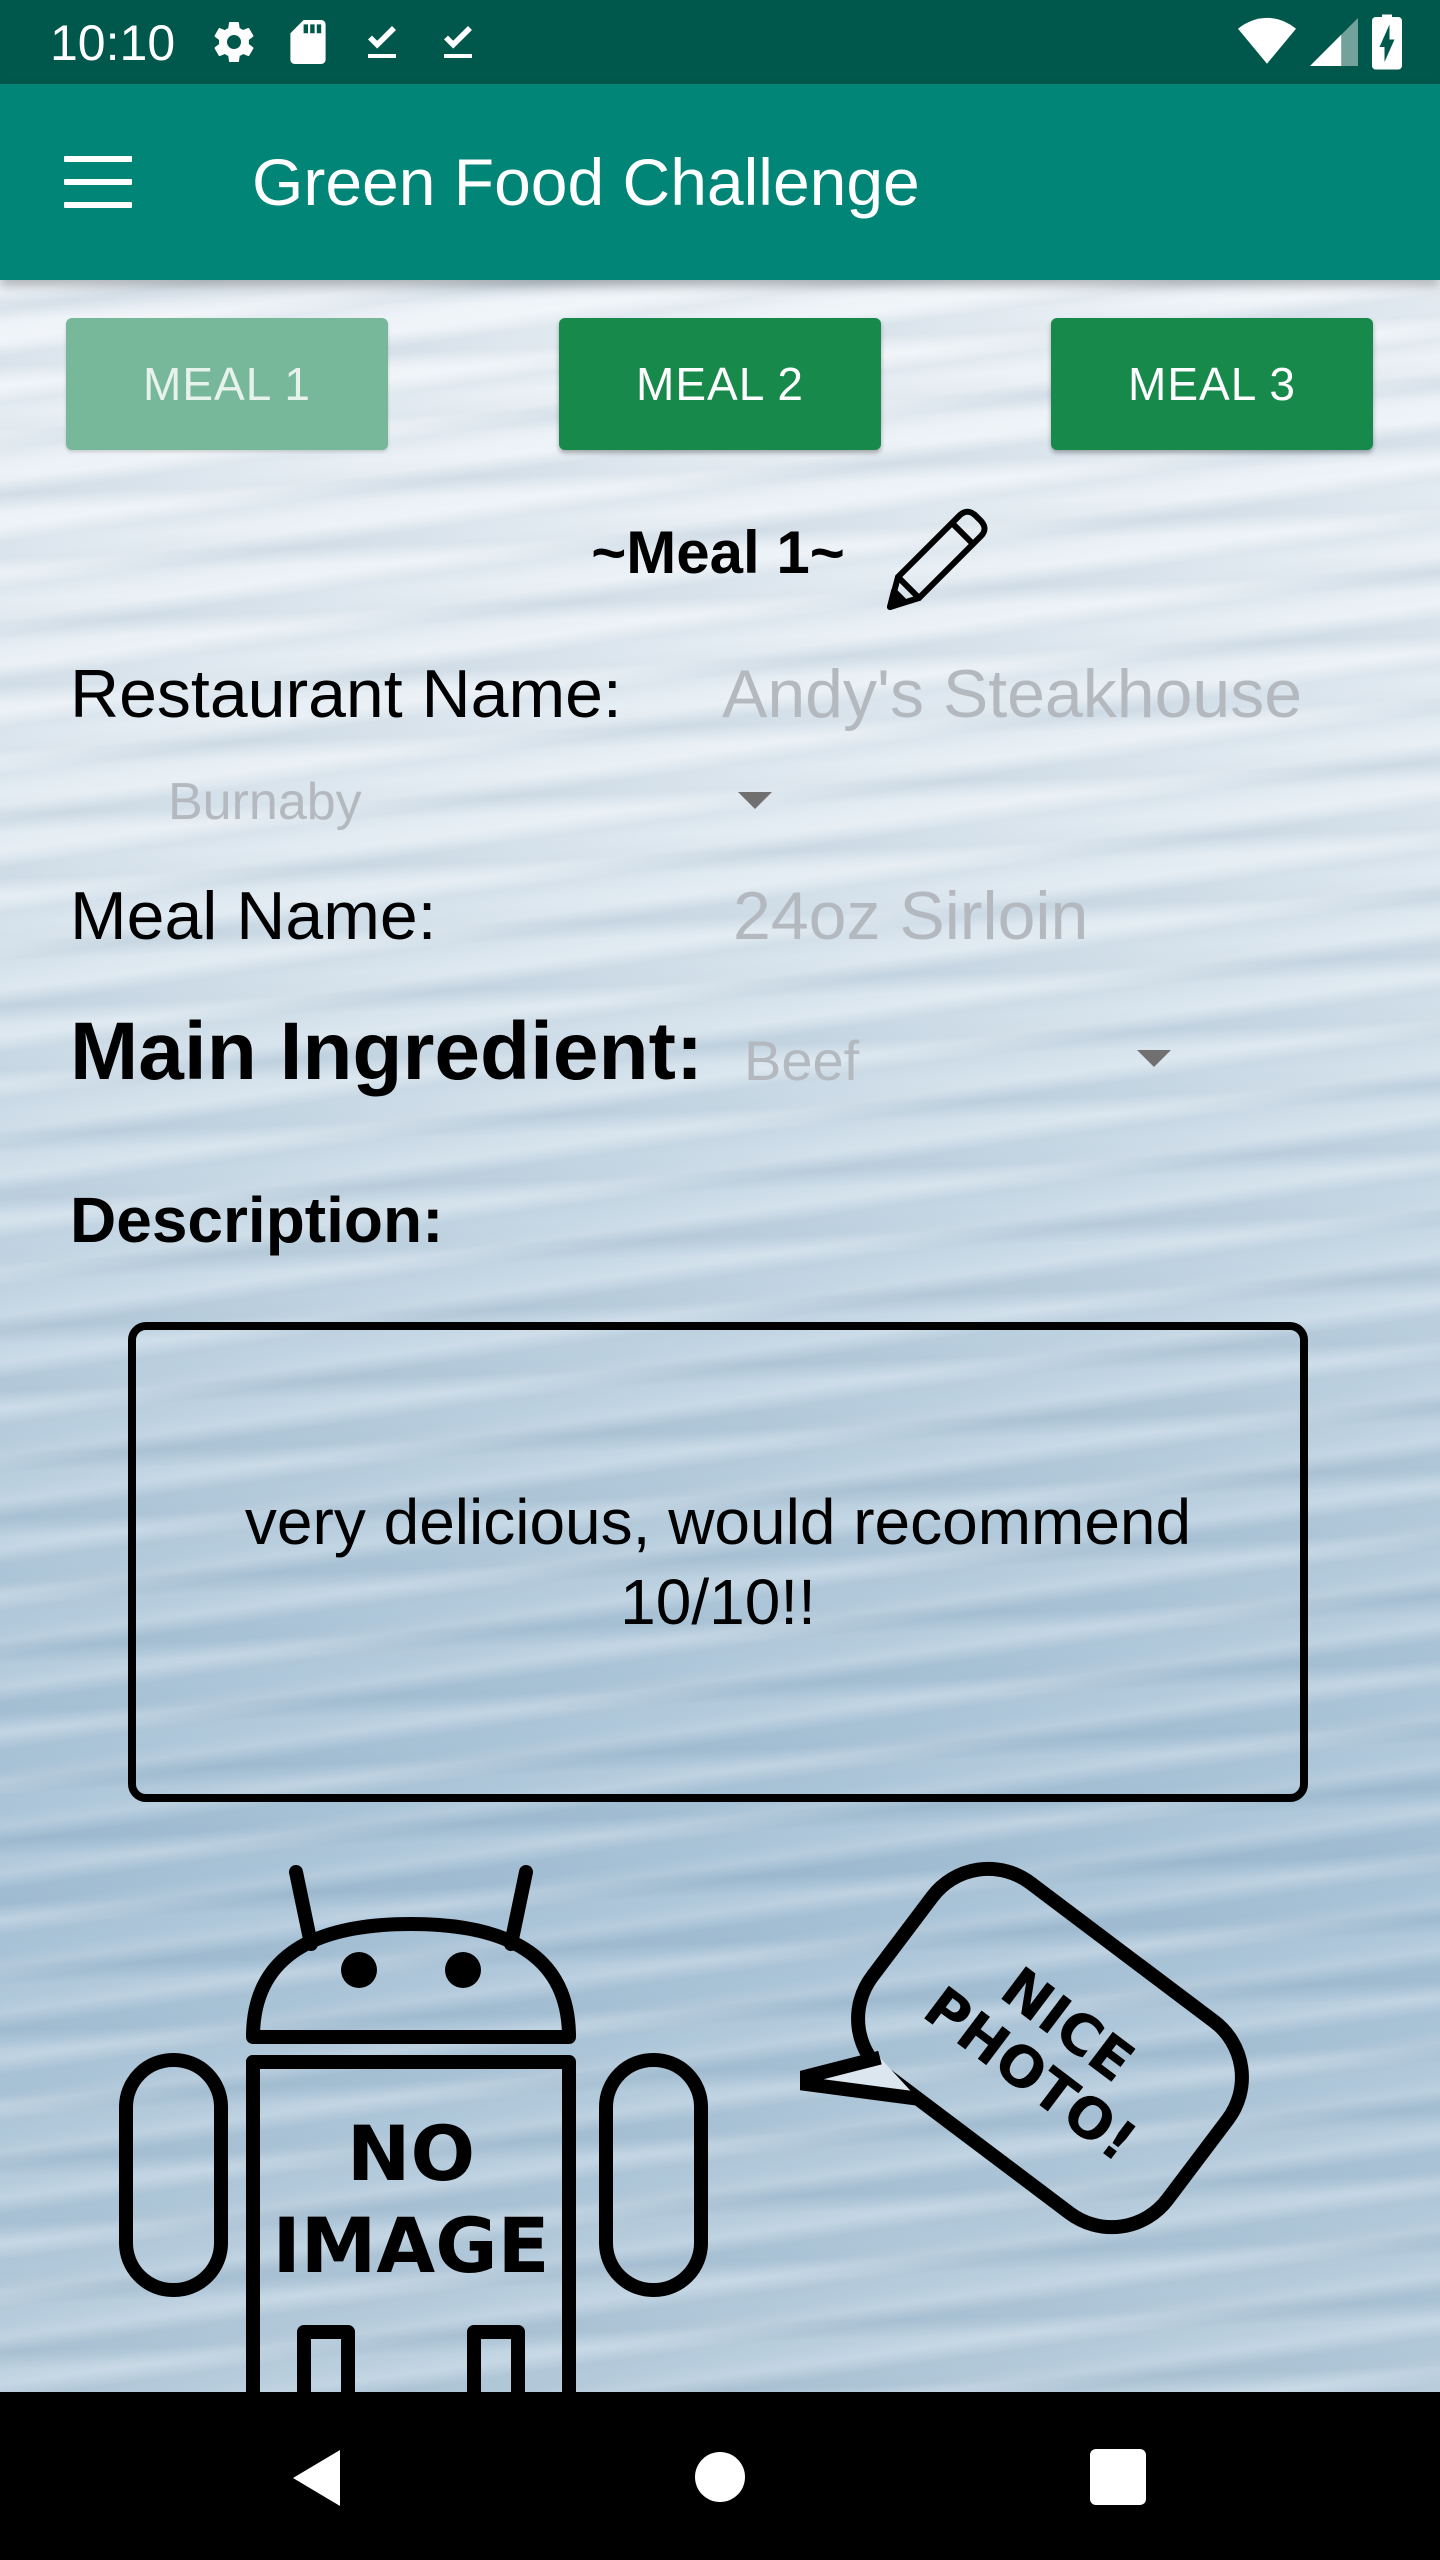  What do you see at coordinates (234, 42) in the screenshot?
I see `gear-icon` at bounding box center [234, 42].